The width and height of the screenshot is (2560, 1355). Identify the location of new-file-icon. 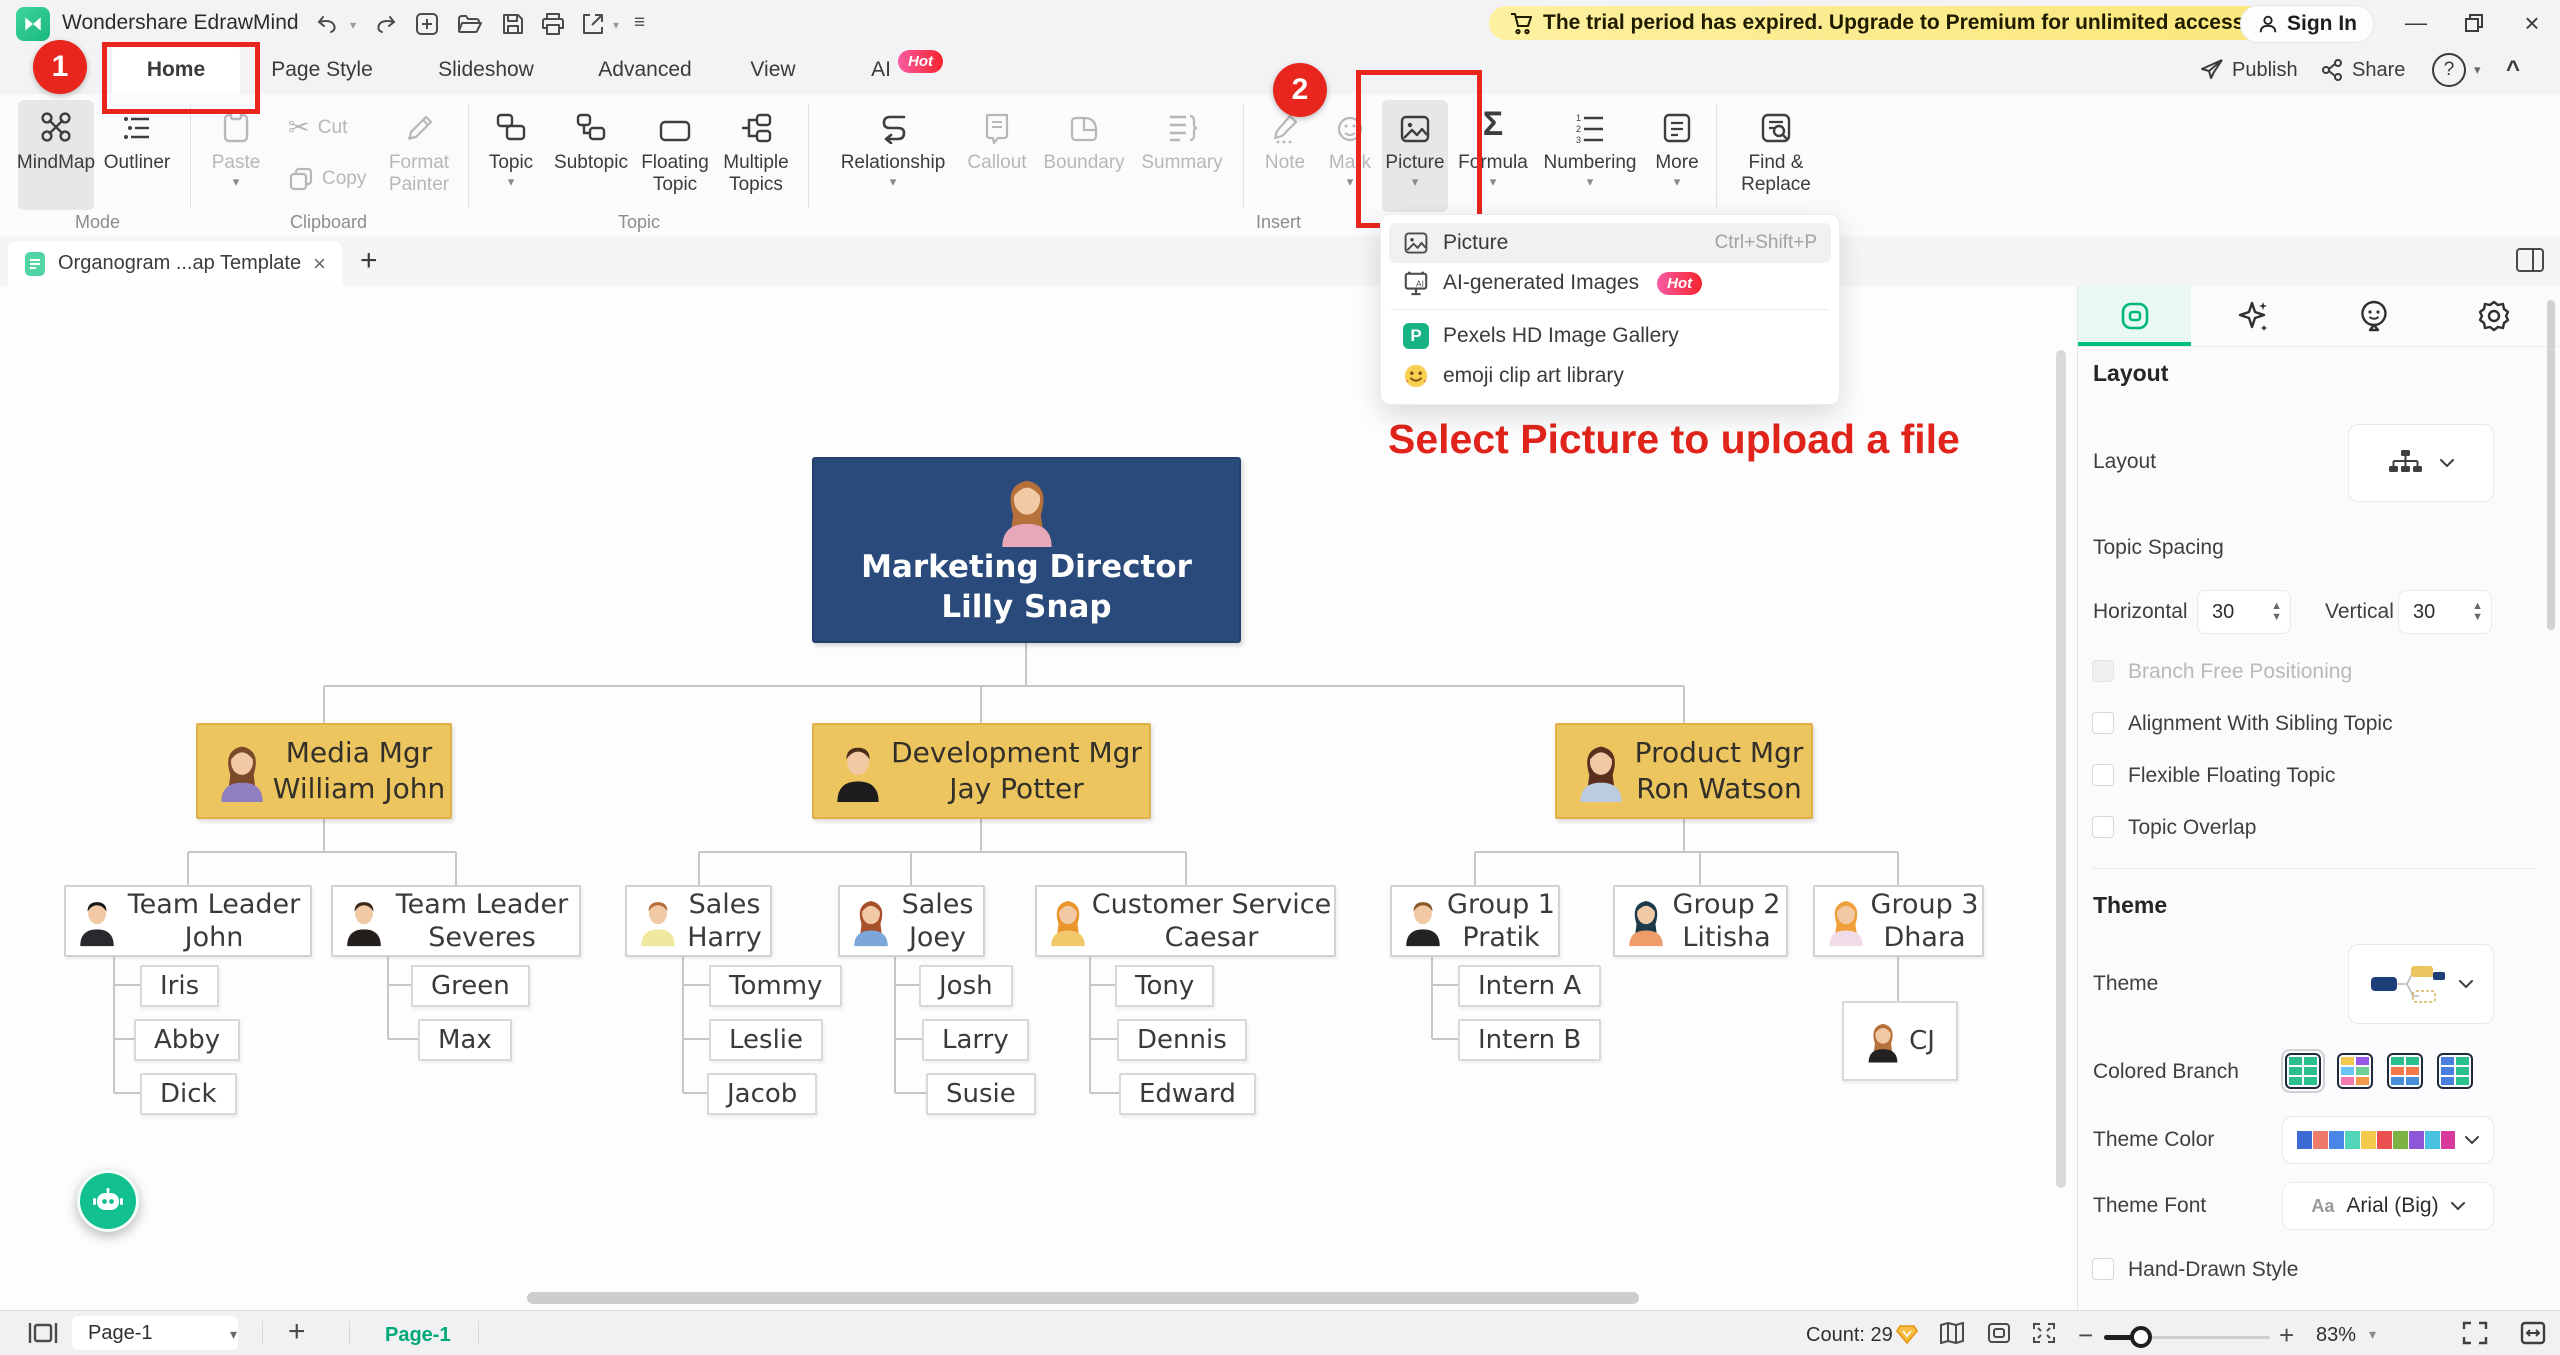
(427, 24).